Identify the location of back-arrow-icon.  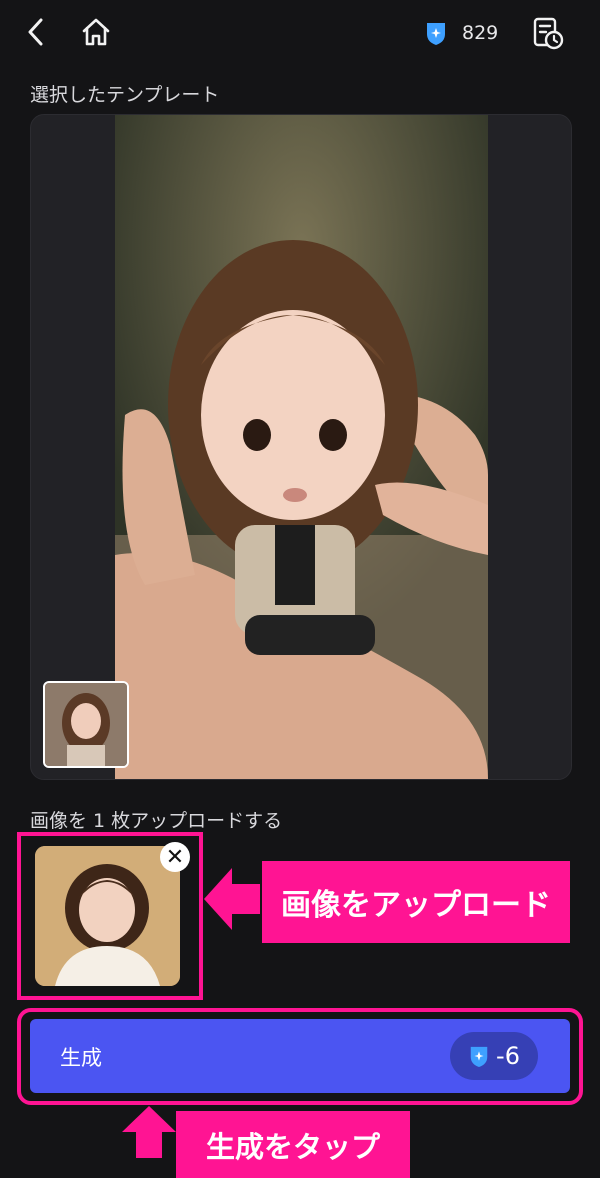
(35, 32).